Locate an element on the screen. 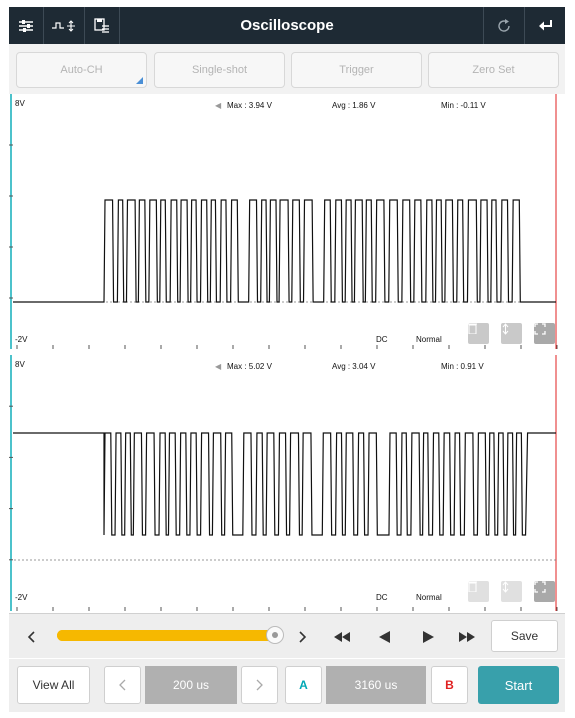 The height and width of the screenshot is (718, 575). save-button: Save is located at coordinates (524, 636).